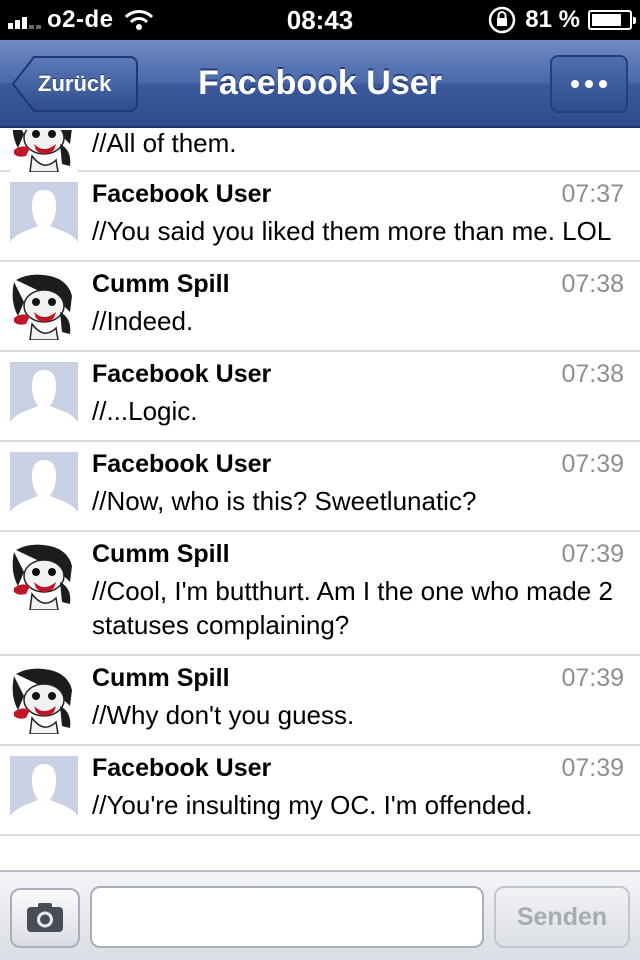  I want to click on more-options-button, so click(589, 84).